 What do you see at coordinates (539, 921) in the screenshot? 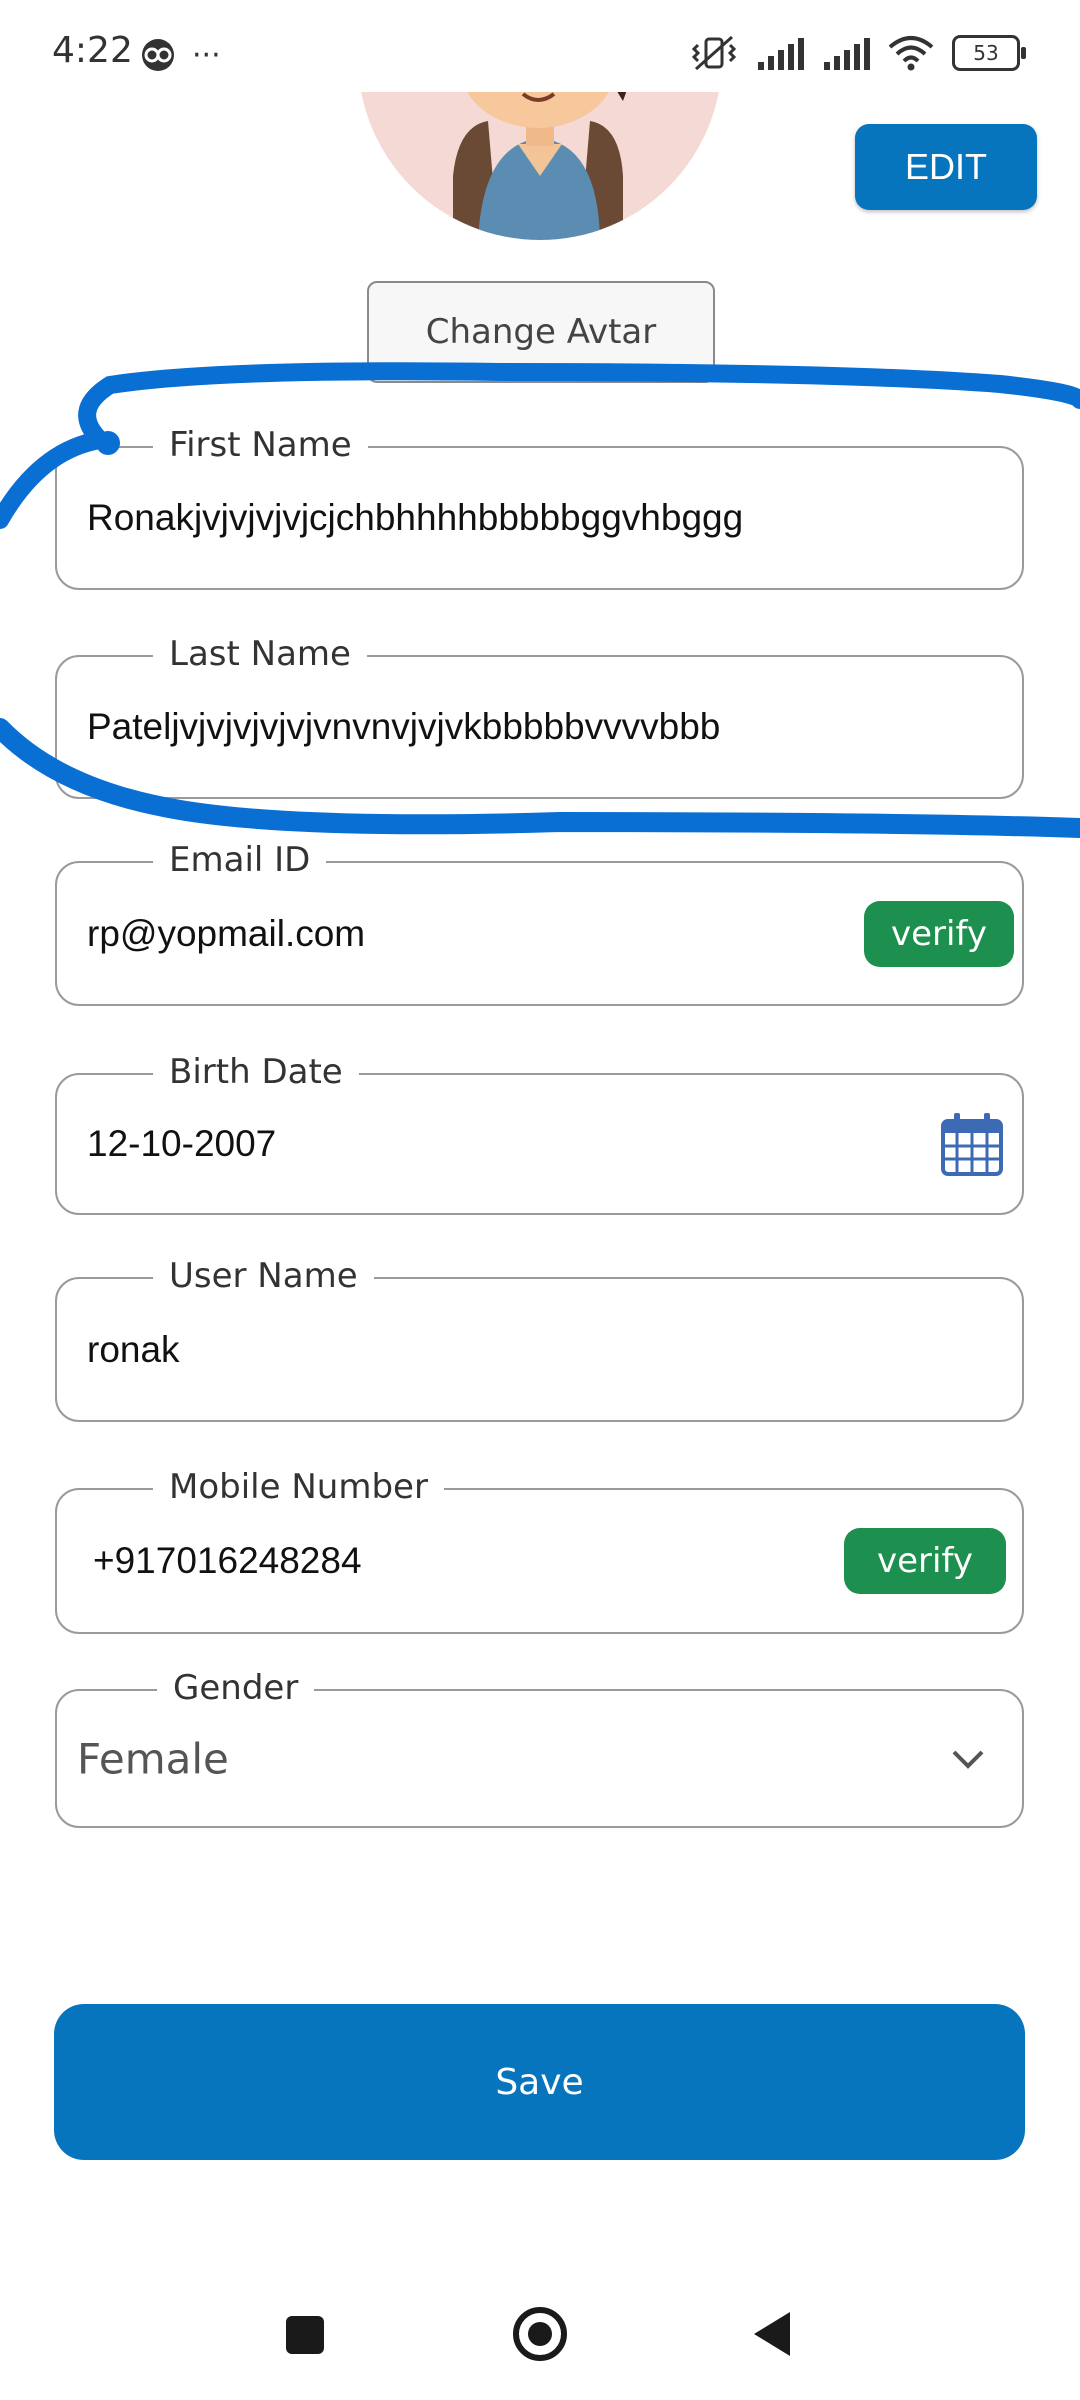
I see `email-field: Email ID rp@yopmail.com verify` at bounding box center [539, 921].